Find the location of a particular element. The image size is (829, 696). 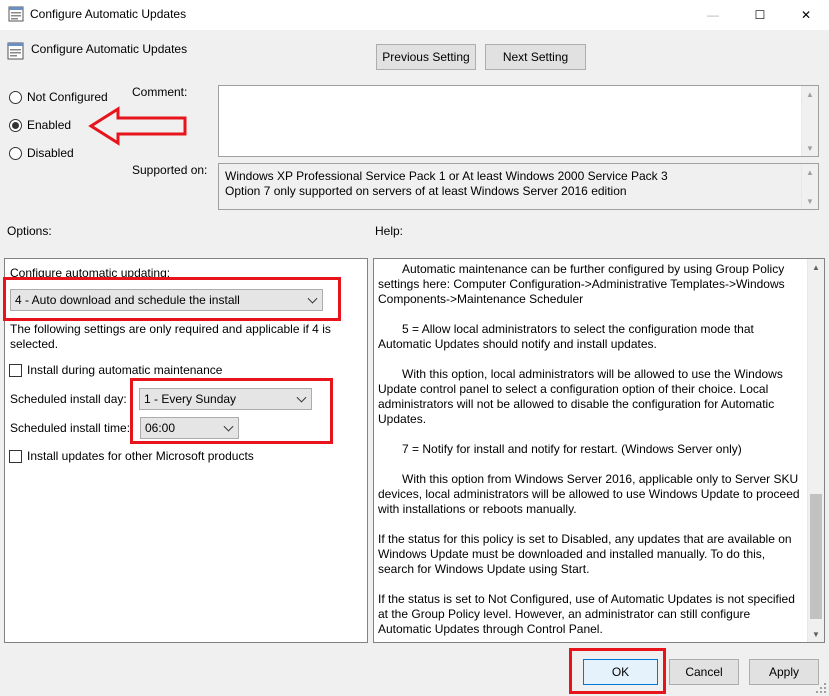

red-arrow-icon is located at coordinates (137, 126).